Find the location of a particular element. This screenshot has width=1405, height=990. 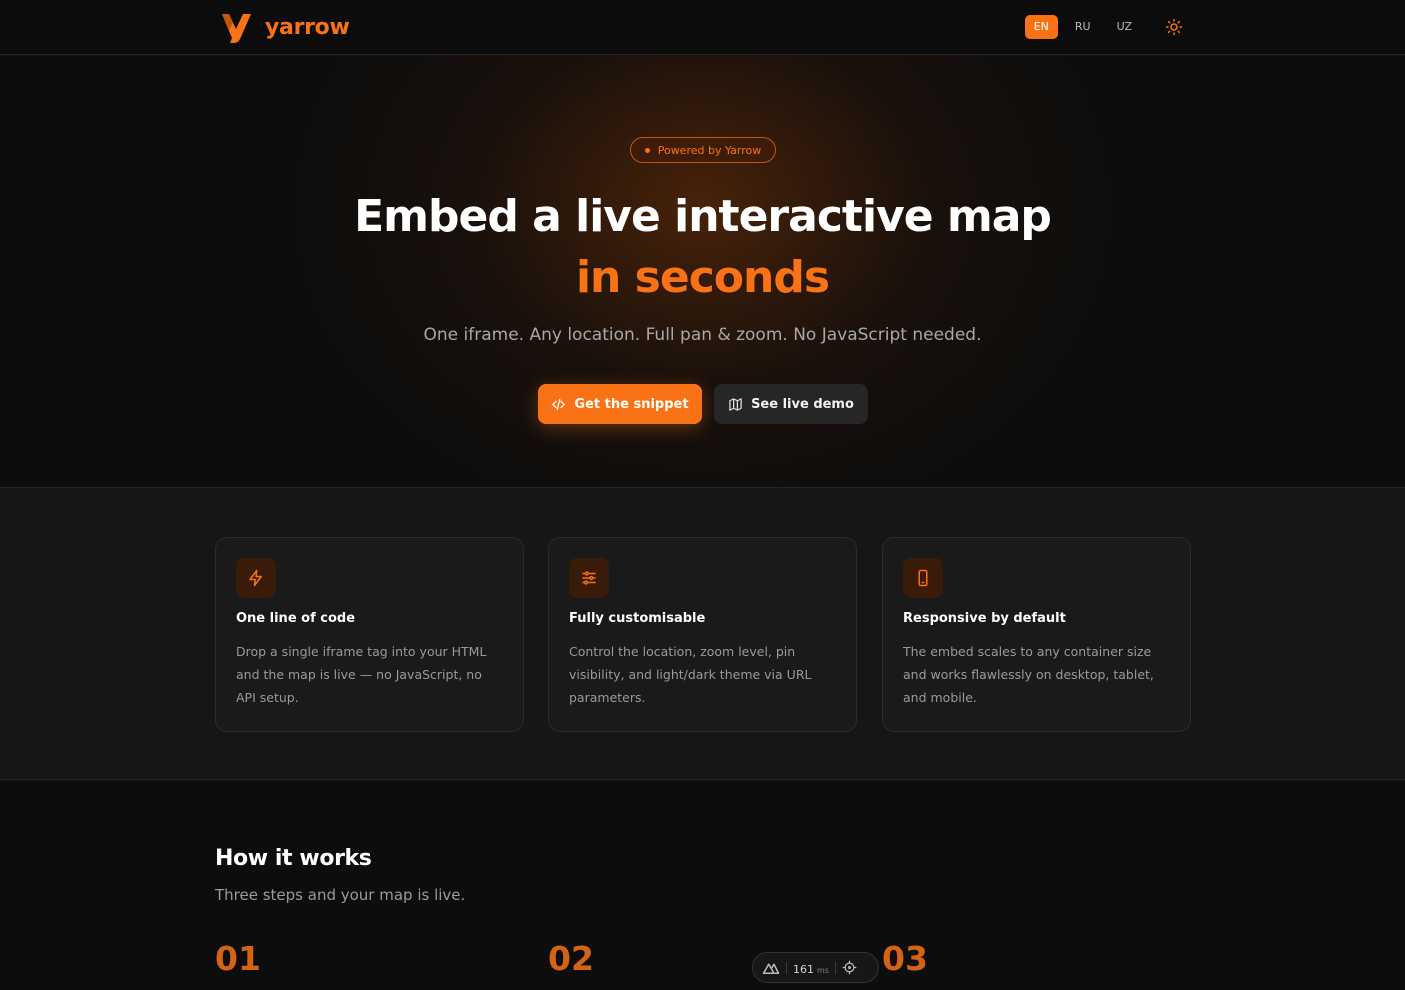

see-live-demo-button: See live demo is located at coordinates (791, 404).